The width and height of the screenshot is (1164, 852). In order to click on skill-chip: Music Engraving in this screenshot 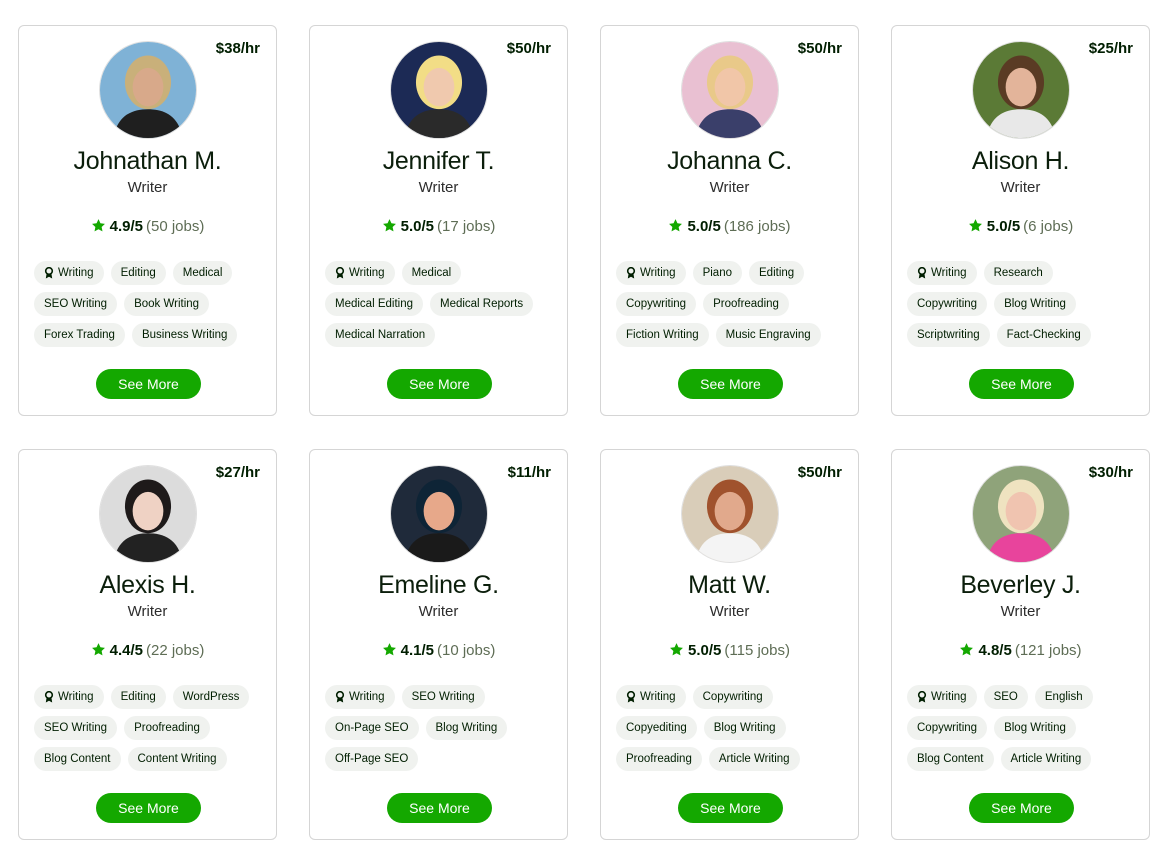, I will do `click(768, 335)`.